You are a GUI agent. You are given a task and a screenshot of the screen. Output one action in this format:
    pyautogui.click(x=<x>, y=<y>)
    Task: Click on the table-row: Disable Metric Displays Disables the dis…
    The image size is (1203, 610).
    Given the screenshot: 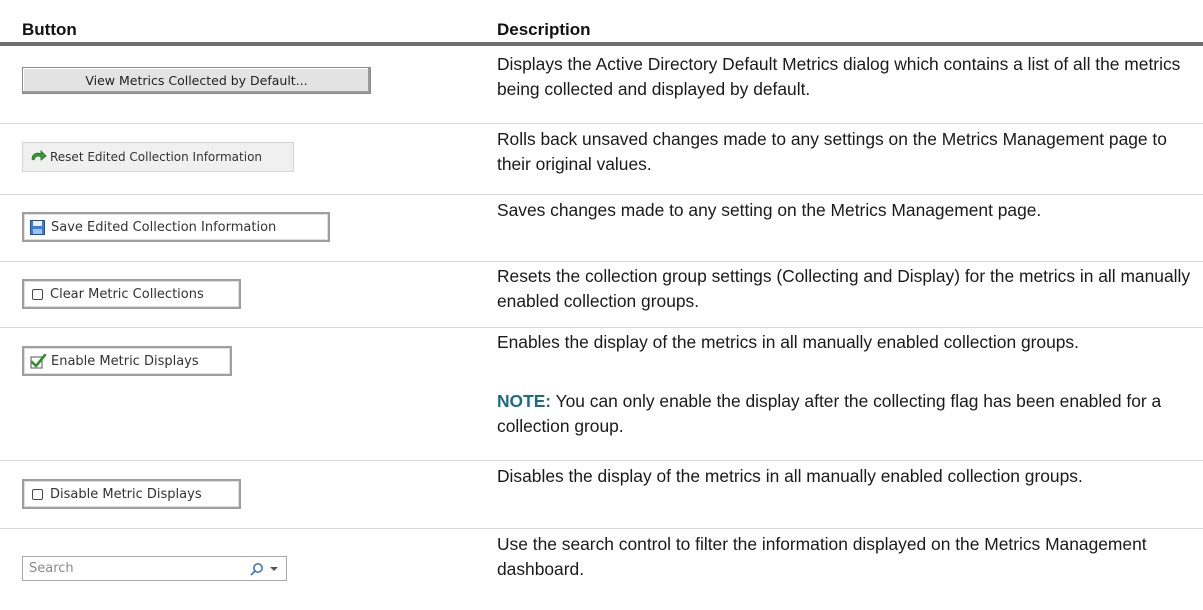 What is the action you would take?
    pyautogui.click(x=601, y=494)
    